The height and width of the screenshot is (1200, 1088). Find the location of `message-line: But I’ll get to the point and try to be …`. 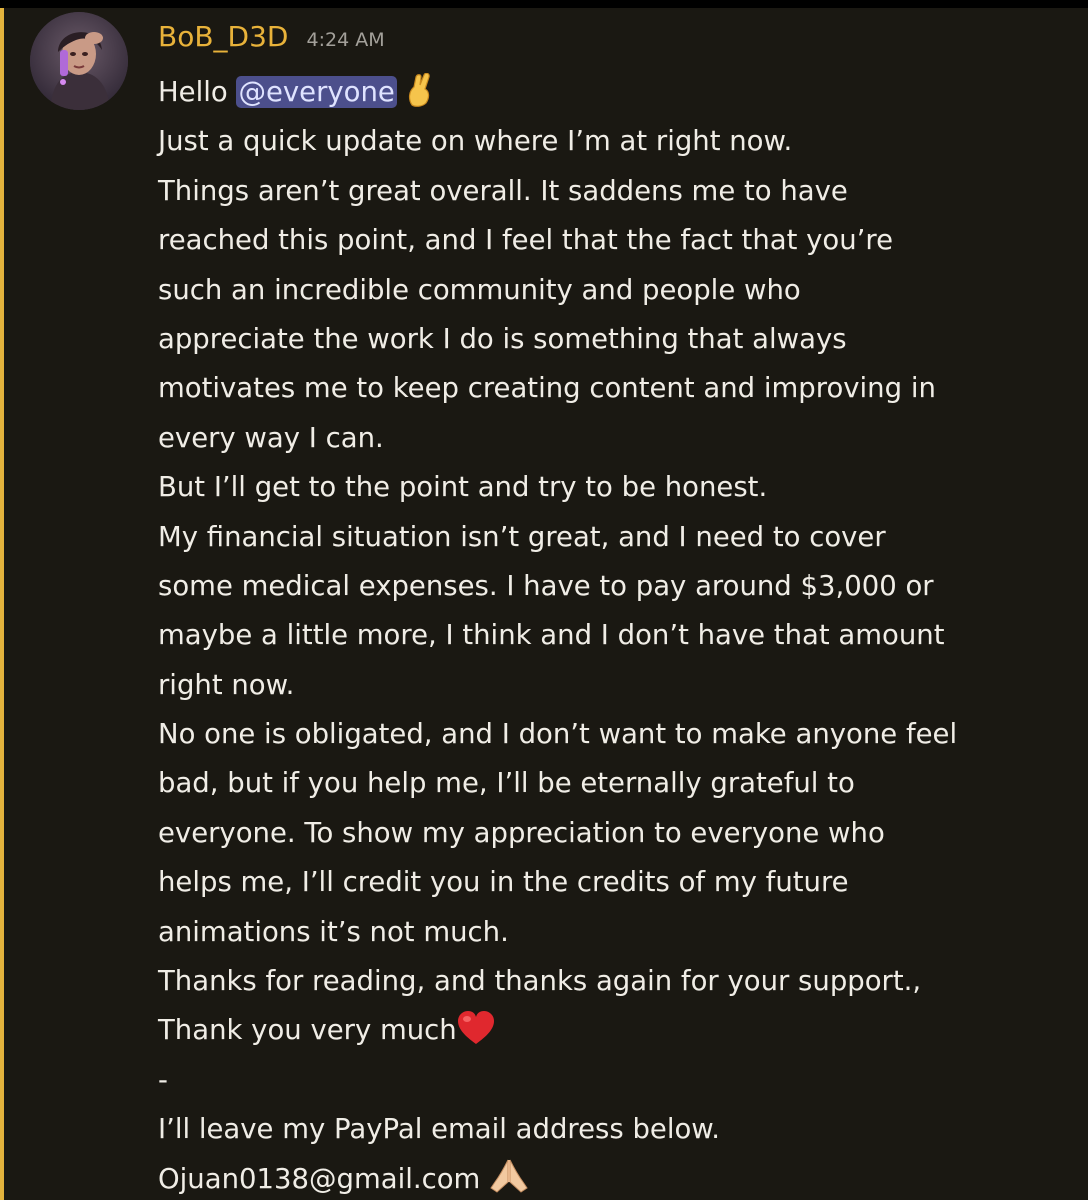

message-line: But I’ll get to the point and try to be … is located at coordinates (463, 487).